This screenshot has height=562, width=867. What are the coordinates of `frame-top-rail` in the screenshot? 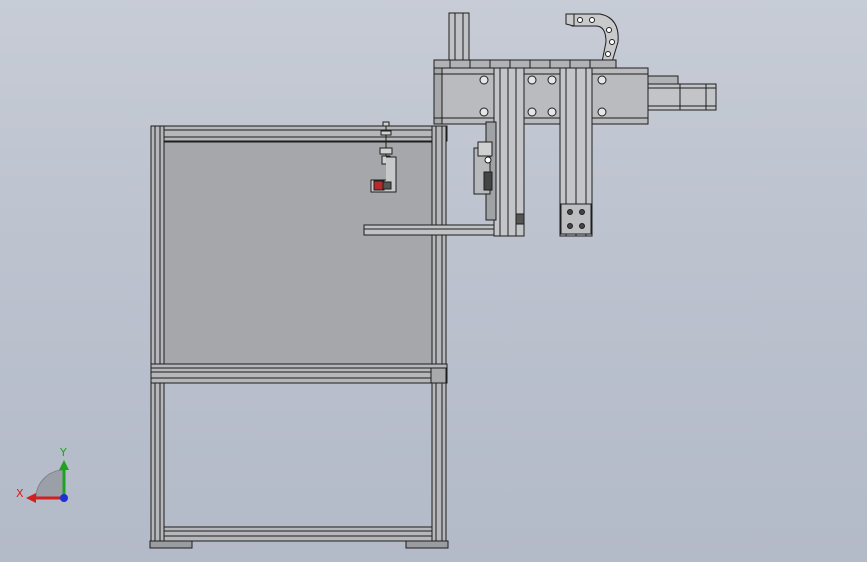 It's located at (299, 133).